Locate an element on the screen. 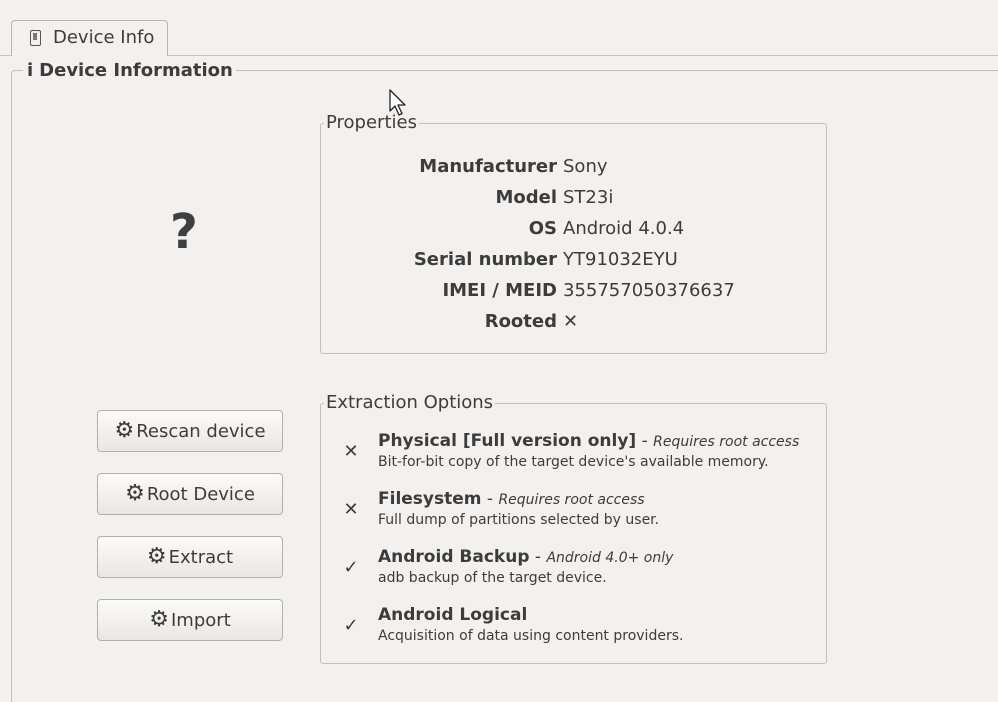  property-row-serial-number: Serial number YT91032EYU is located at coordinates (572, 264).